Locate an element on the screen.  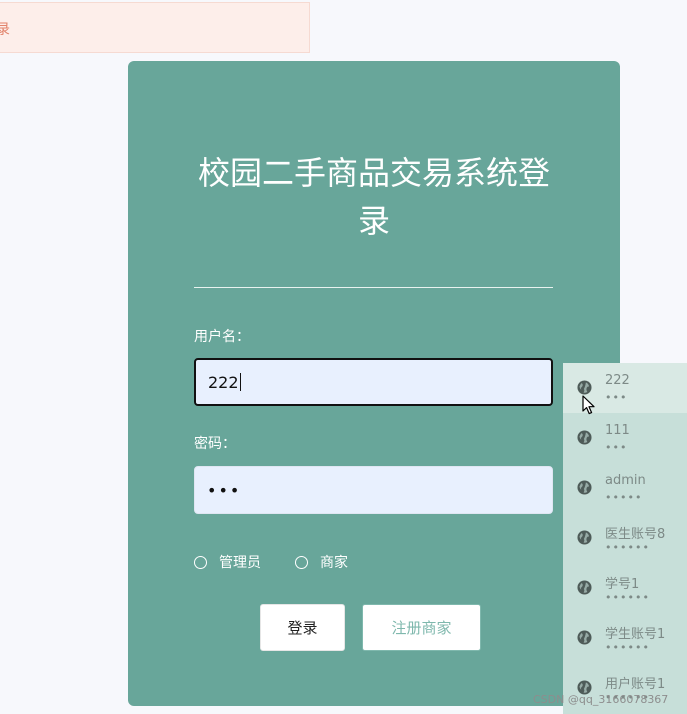
autofill-username: 111 is located at coordinates (617, 430).